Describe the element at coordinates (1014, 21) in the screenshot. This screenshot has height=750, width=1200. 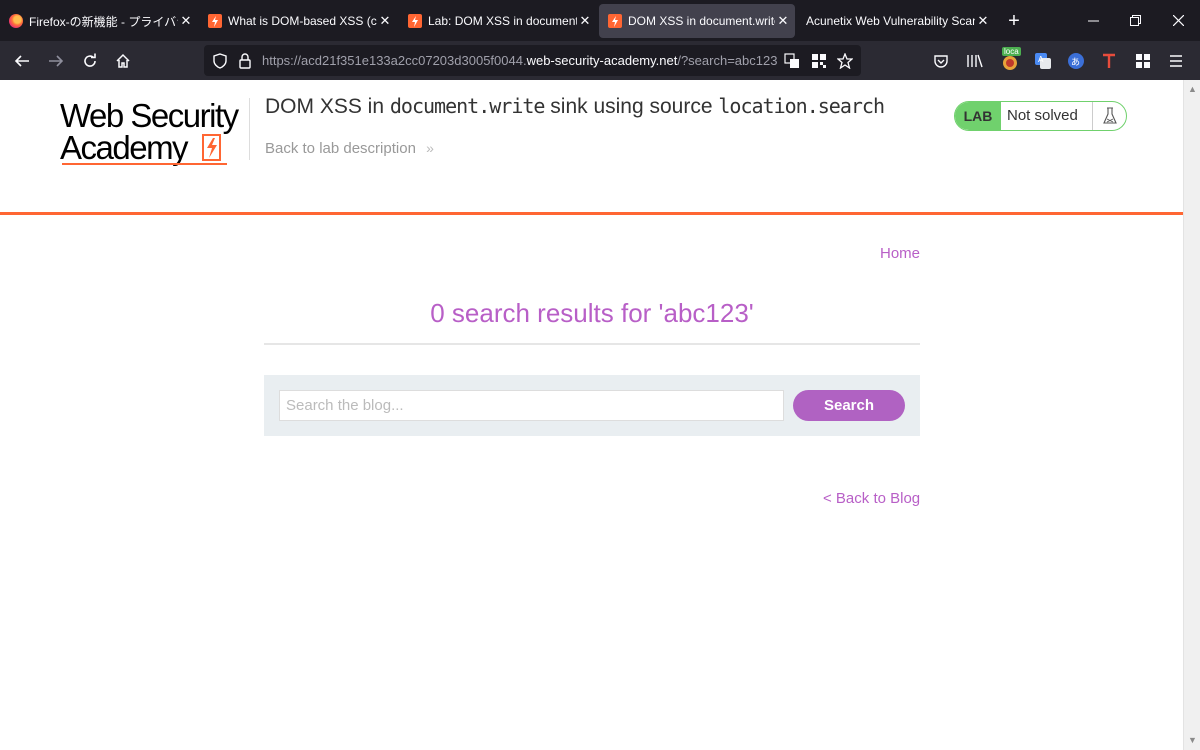
I see `new-tab-button: +` at that location.